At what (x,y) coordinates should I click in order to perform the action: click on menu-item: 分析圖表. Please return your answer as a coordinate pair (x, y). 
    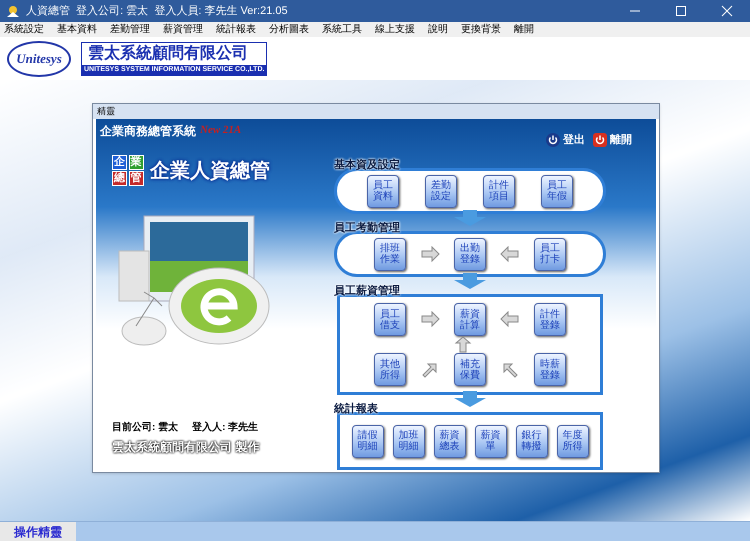
    Looking at the image, I should click on (289, 29).